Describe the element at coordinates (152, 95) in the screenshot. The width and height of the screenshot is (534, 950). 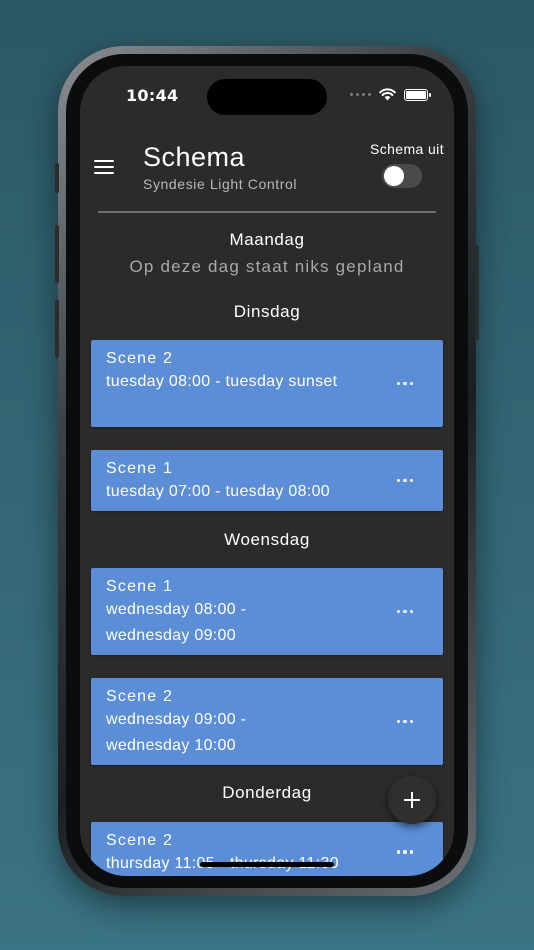
I see `status-time: 10:44` at that location.